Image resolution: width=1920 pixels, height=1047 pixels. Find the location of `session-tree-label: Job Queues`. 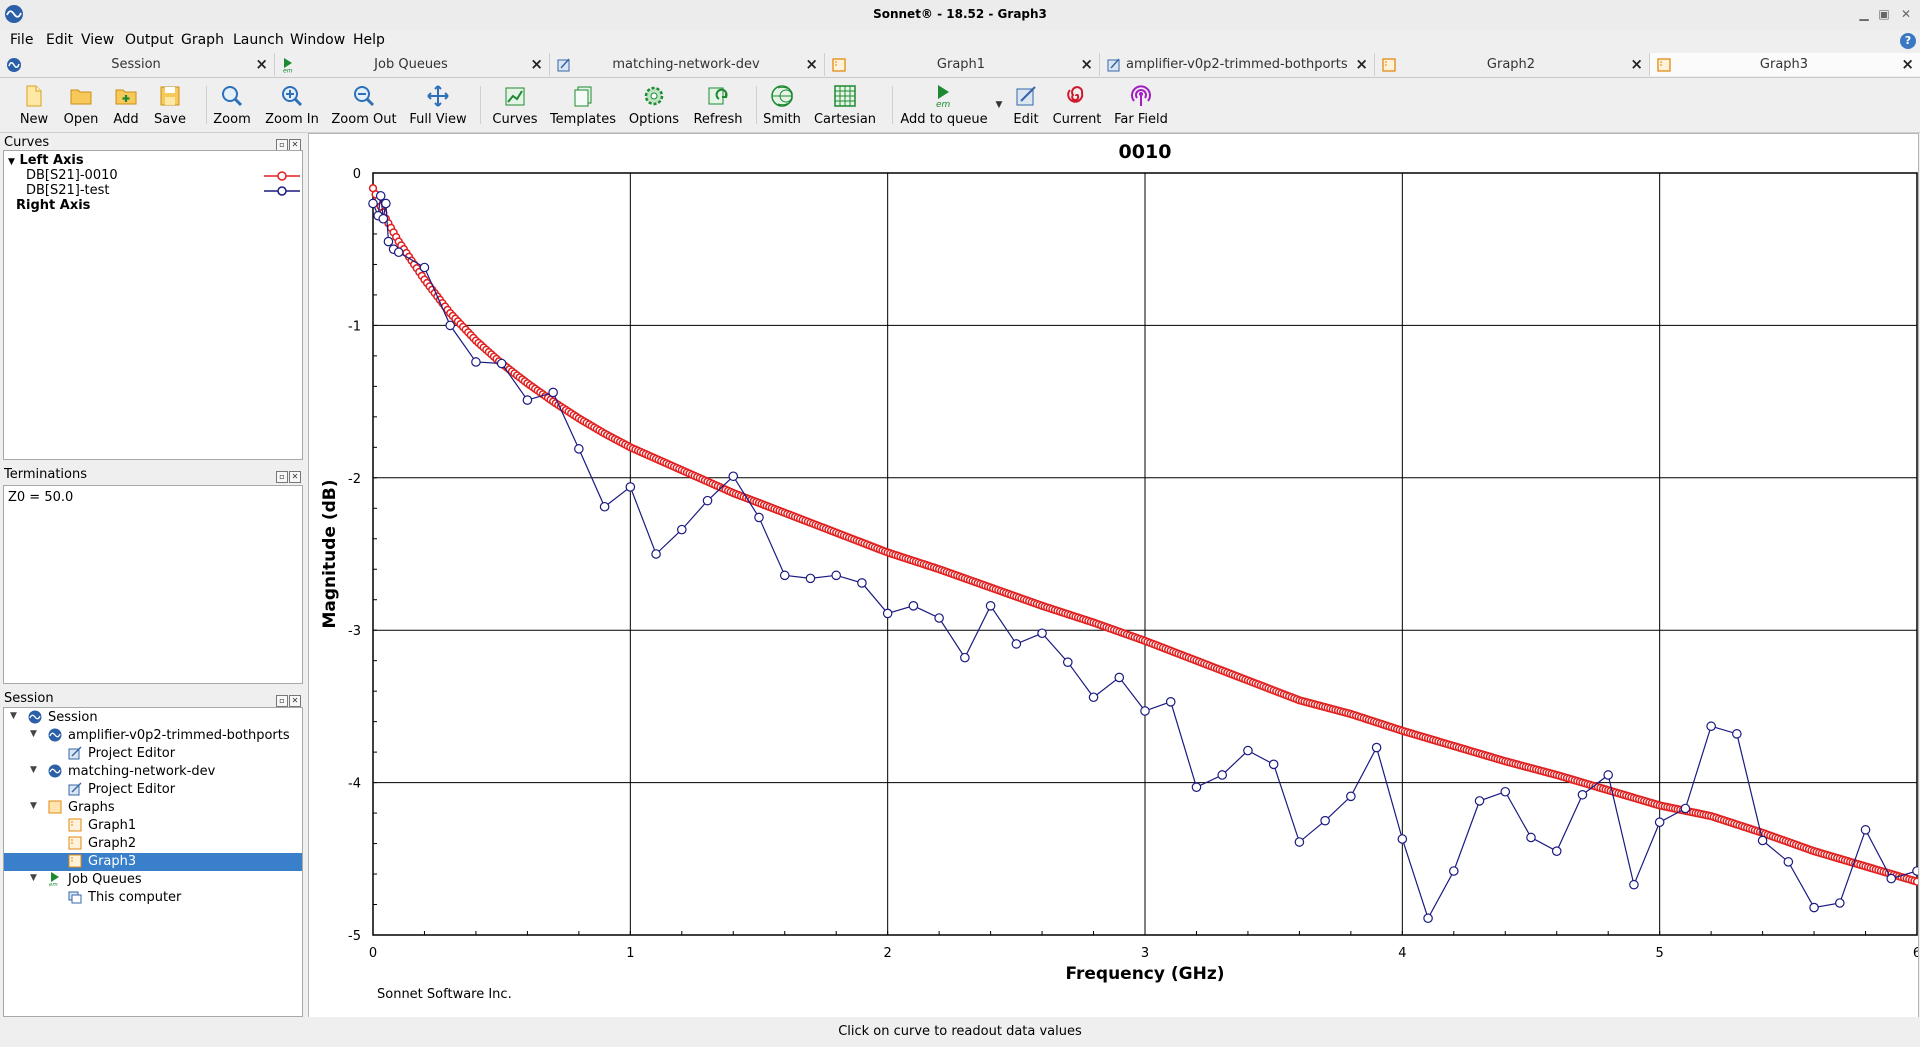

session-tree-label: Job Queues is located at coordinates (105, 879).